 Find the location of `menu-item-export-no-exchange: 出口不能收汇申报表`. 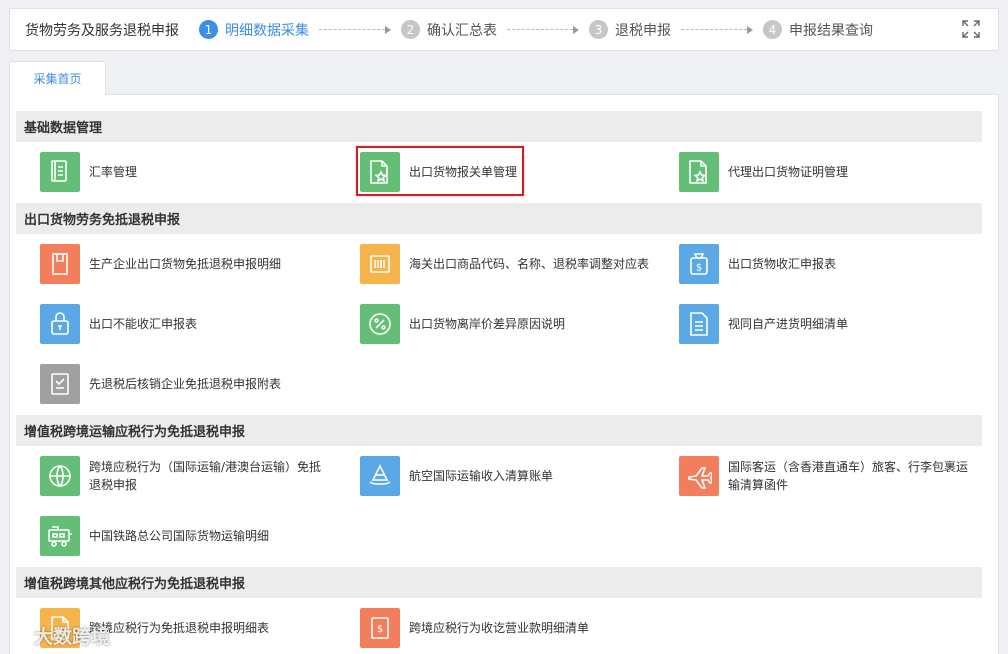

menu-item-export-no-exchange: 出口不能收汇申报表 is located at coordinates (185, 324).